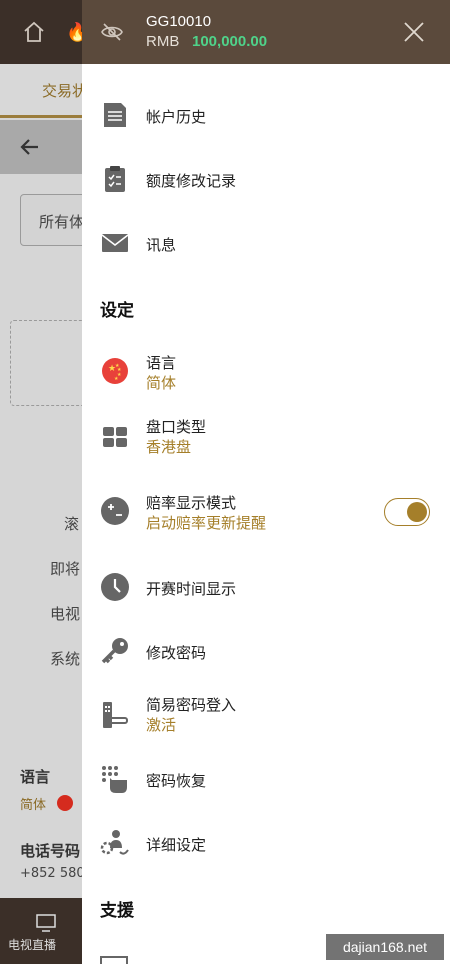  Describe the element at coordinates (191, 181) in the screenshot. I see `menu-limit-history-label: 额度修改记录` at that location.